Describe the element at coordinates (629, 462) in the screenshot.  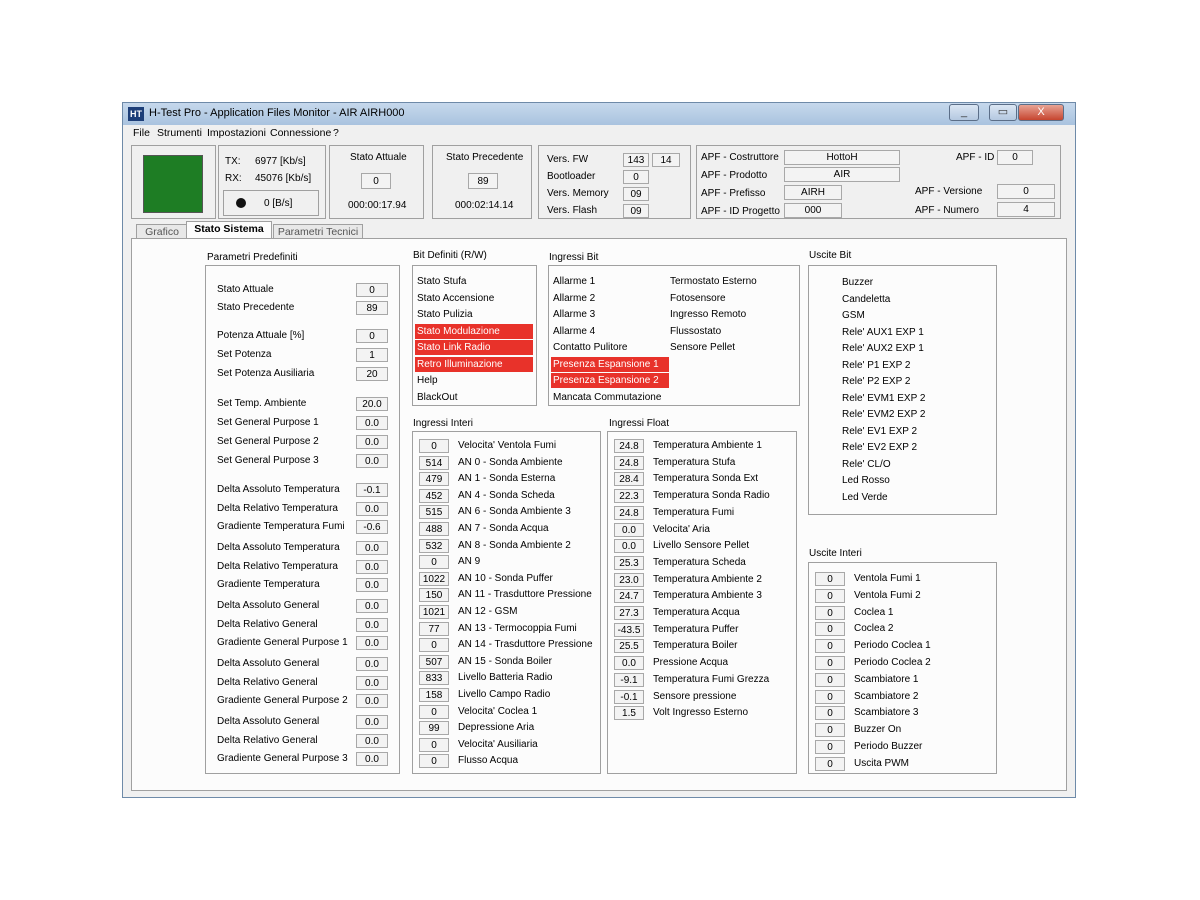
I see `ingresso-float-value: 24.8` at that location.